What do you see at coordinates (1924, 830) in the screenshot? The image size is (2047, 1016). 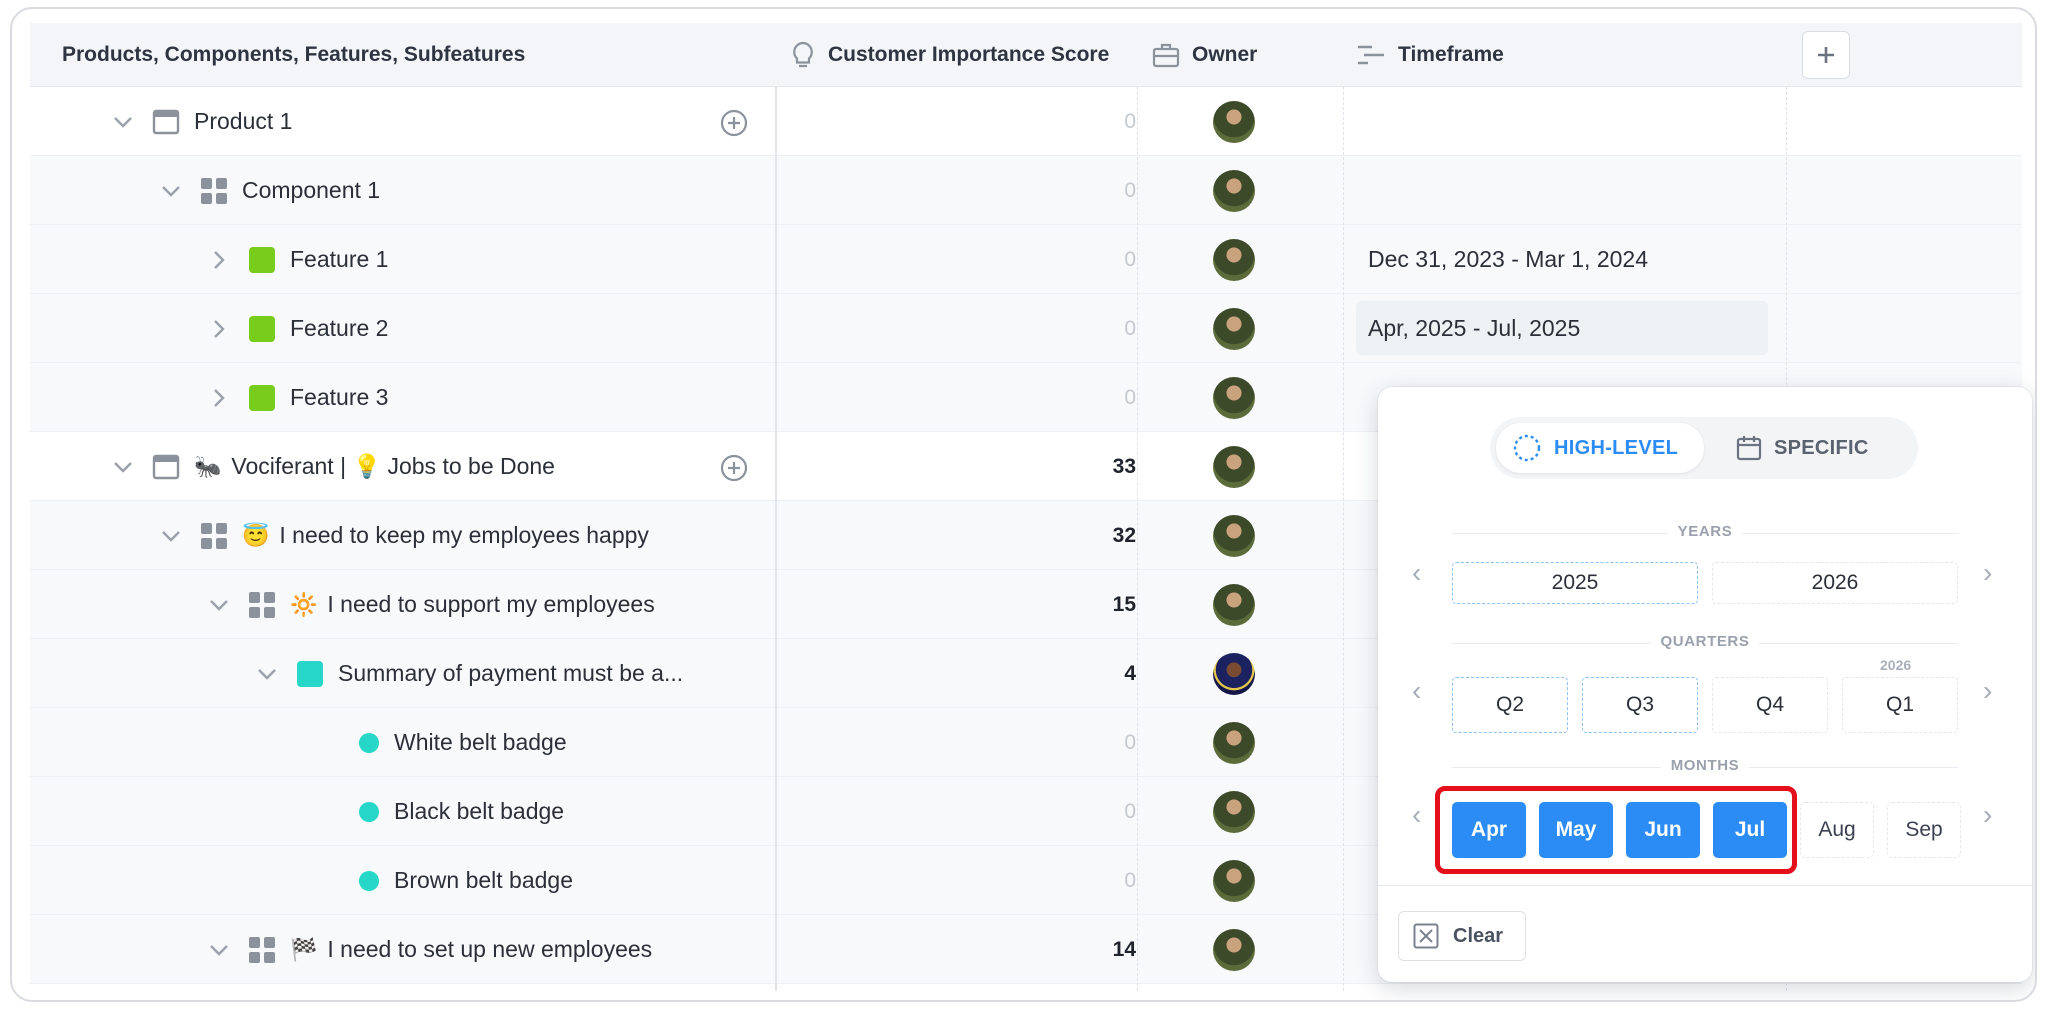 I see `month-option: Sep` at bounding box center [1924, 830].